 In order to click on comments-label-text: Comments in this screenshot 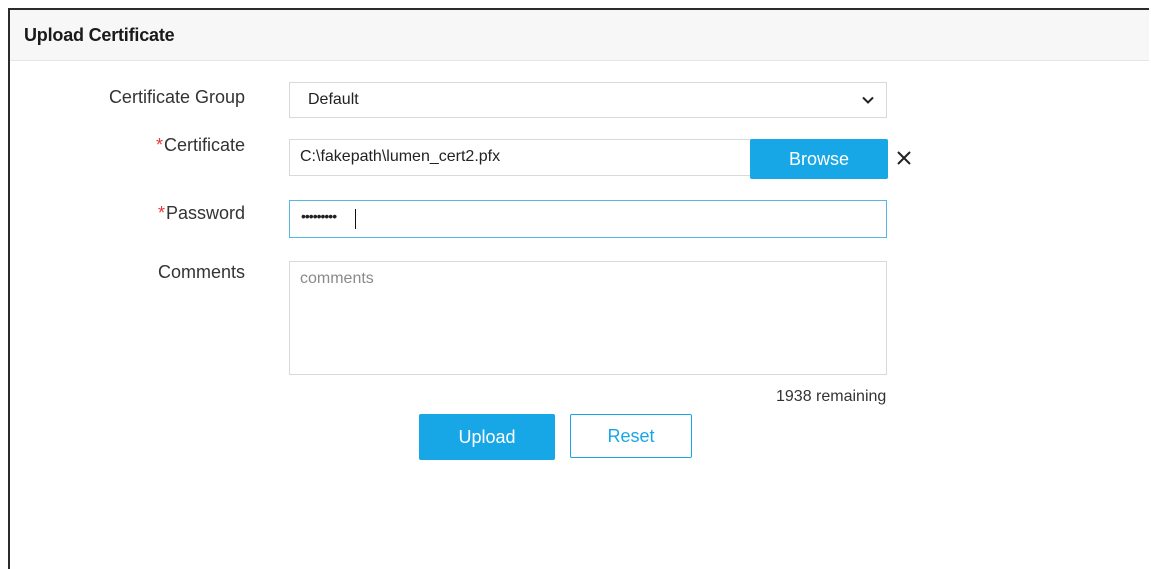, I will do `click(201, 272)`.